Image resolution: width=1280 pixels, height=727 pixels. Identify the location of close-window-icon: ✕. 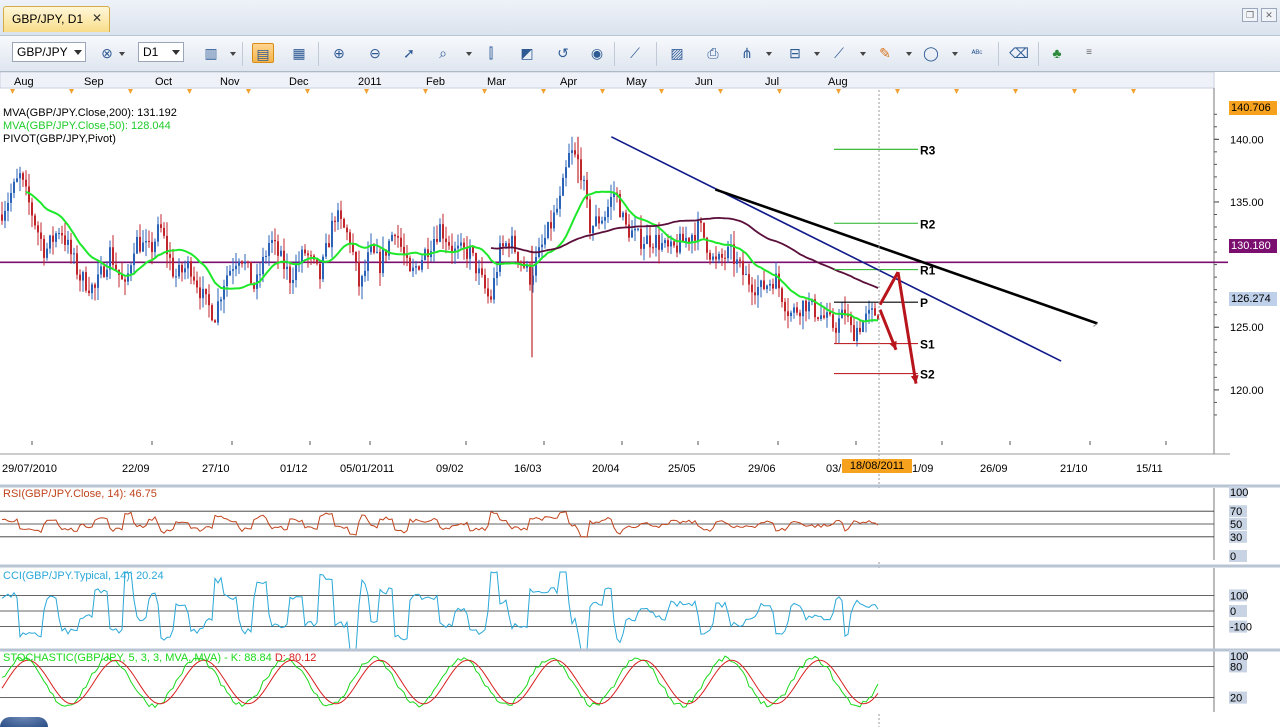
(1269, 15).